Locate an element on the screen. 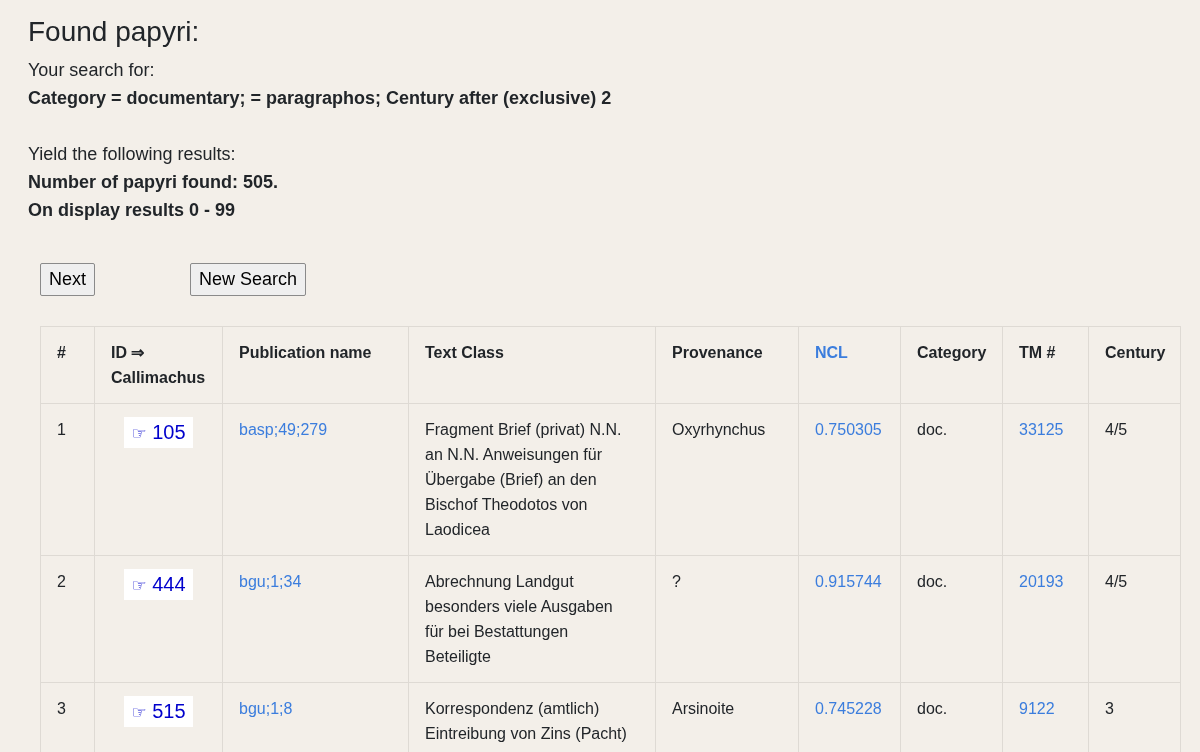 The image size is (1200, 752). table-cell: 2 is located at coordinates (61, 581).